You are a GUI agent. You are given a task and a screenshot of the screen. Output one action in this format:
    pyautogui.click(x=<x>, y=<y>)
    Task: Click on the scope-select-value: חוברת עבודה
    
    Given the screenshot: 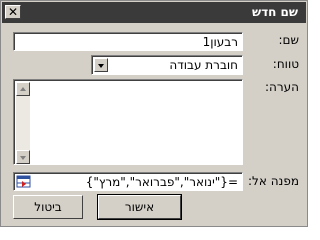 What is the action you would take?
    pyautogui.click(x=203, y=65)
    